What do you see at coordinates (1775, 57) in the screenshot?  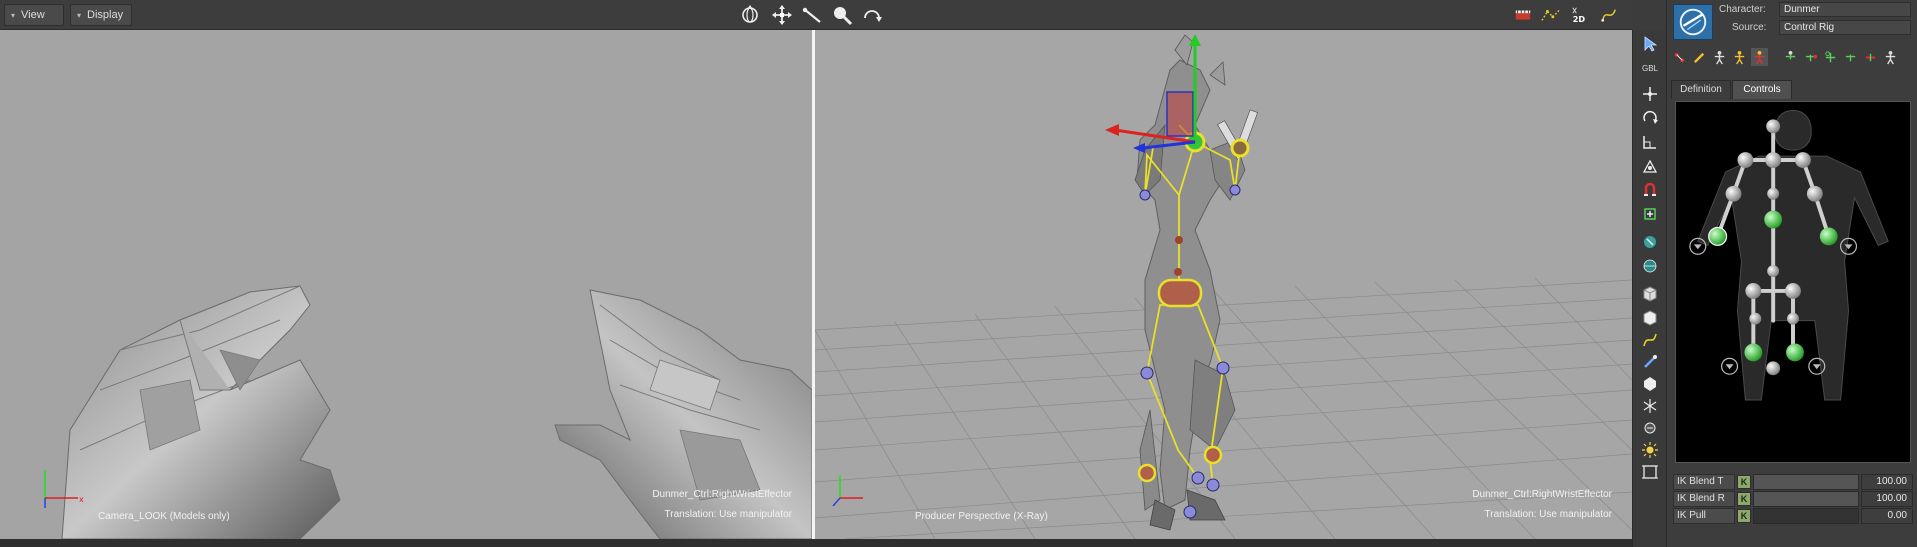 I see `toolbar-separator` at bounding box center [1775, 57].